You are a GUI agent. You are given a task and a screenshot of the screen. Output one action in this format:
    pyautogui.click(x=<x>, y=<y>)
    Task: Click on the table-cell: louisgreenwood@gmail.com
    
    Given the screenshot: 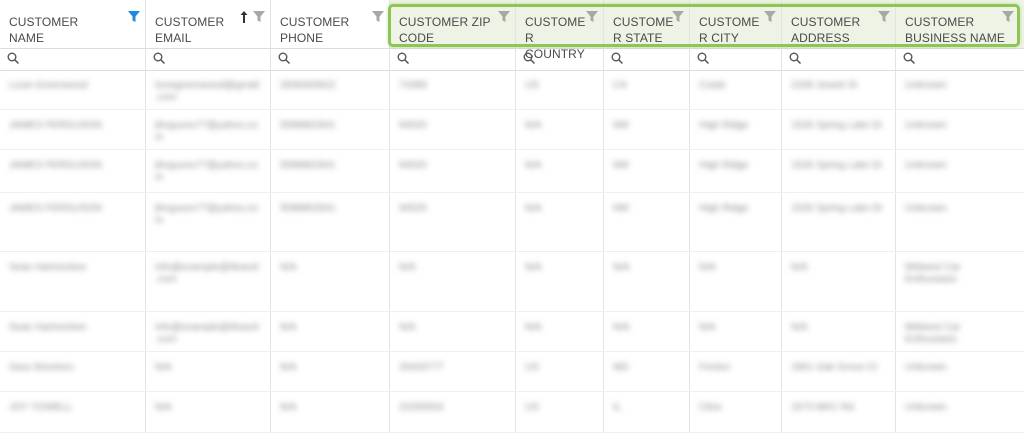 What is the action you would take?
    pyautogui.click(x=208, y=90)
    